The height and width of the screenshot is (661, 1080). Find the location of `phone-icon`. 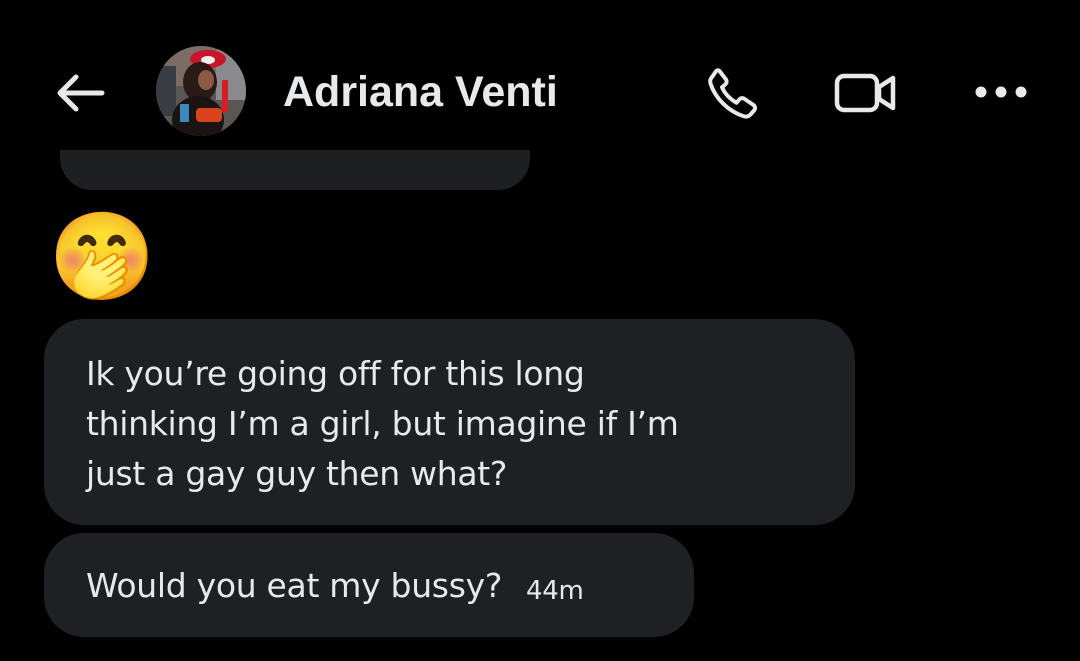

phone-icon is located at coordinates (733, 93).